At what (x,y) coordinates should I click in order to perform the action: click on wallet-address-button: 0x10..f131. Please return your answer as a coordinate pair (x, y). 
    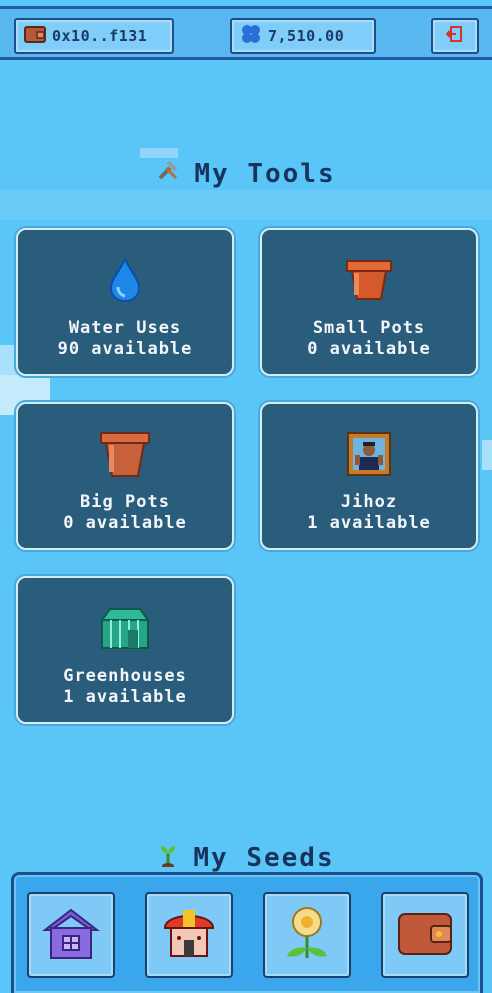
    Looking at the image, I should click on (94, 36).